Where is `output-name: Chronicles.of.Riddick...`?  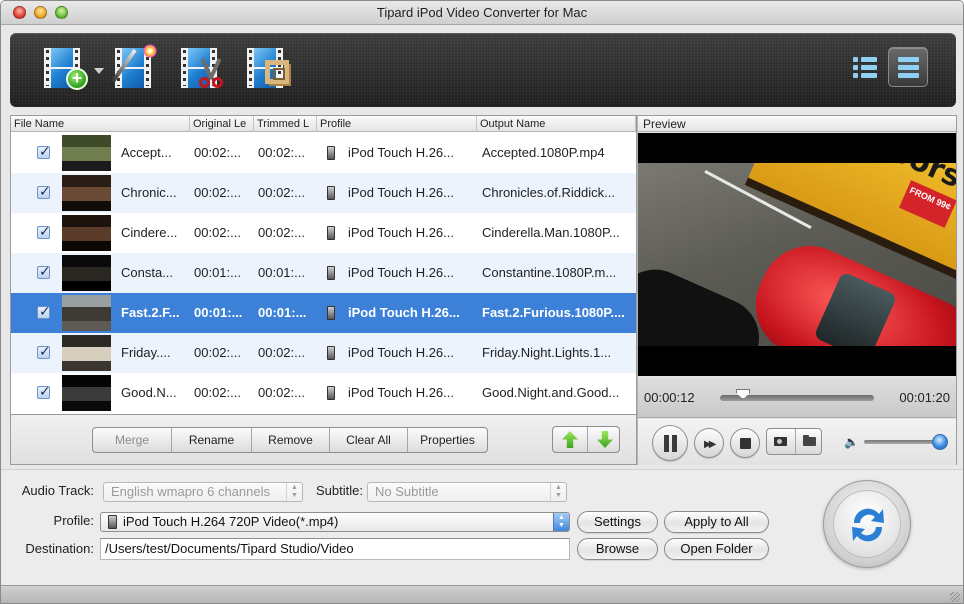 output-name: Chronicles.of.Riddick... is located at coordinates (558, 193).